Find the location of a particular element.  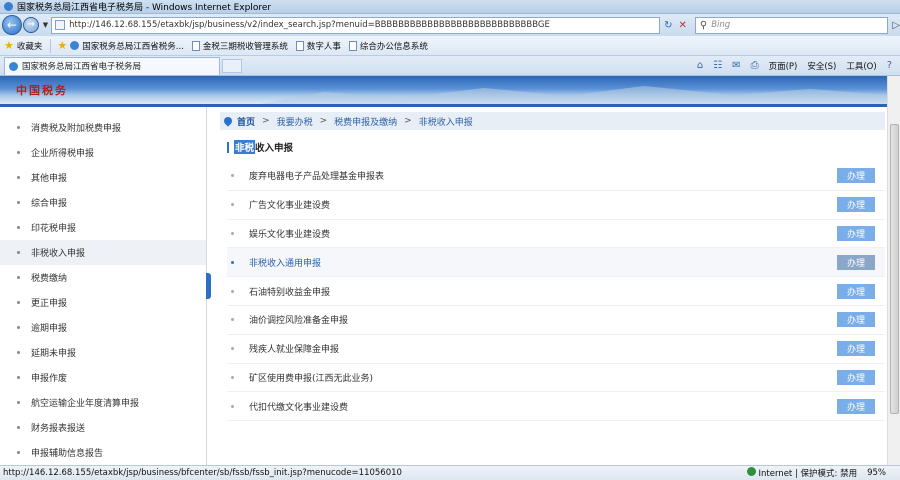

scrollbar-thumb is located at coordinates (894, 269).